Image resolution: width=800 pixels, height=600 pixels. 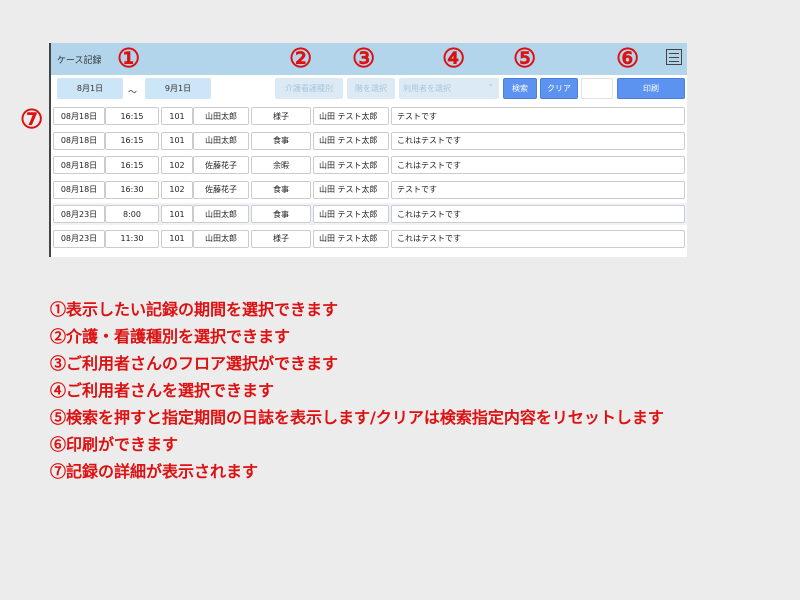 I want to click on table-row: 08月18日 16:15 101 山田太郎 様子 山田 テスト太郎 テストです, so click(x=370, y=116).